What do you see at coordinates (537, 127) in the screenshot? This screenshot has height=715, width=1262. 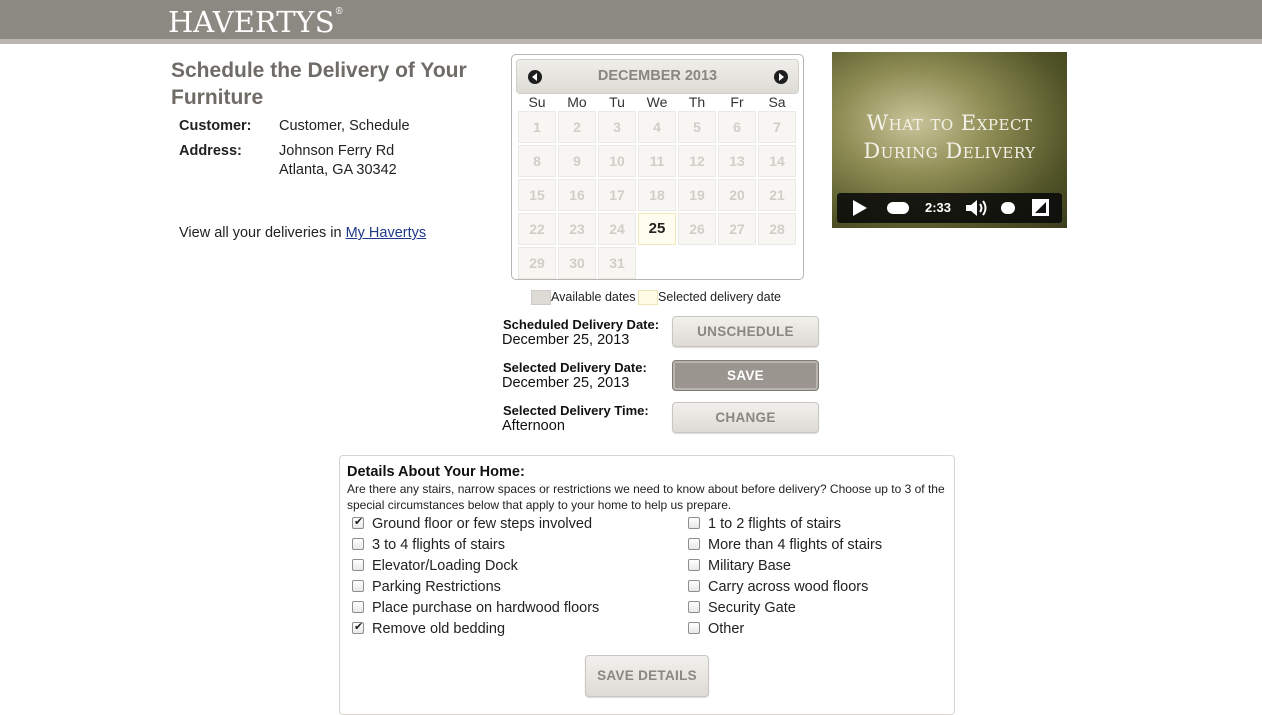 I see `calendar-day: 1` at bounding box center [537, 127].